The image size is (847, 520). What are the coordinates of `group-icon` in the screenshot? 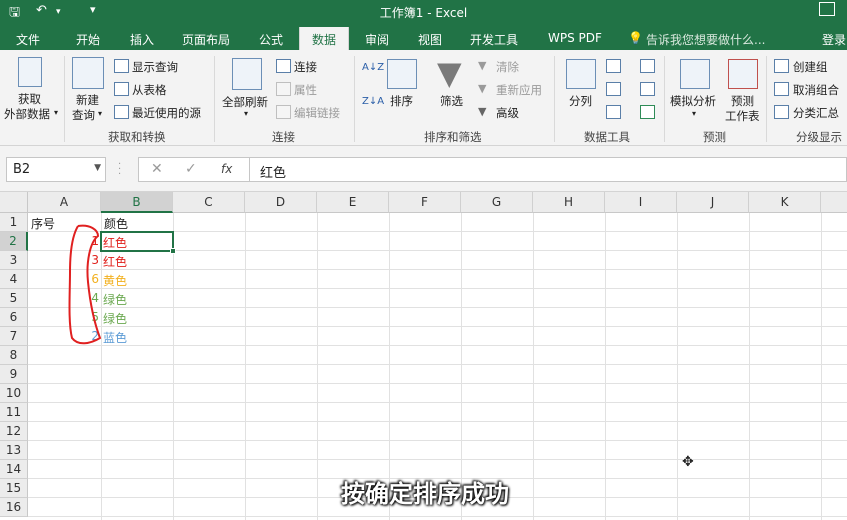 It's located at (781, 66).